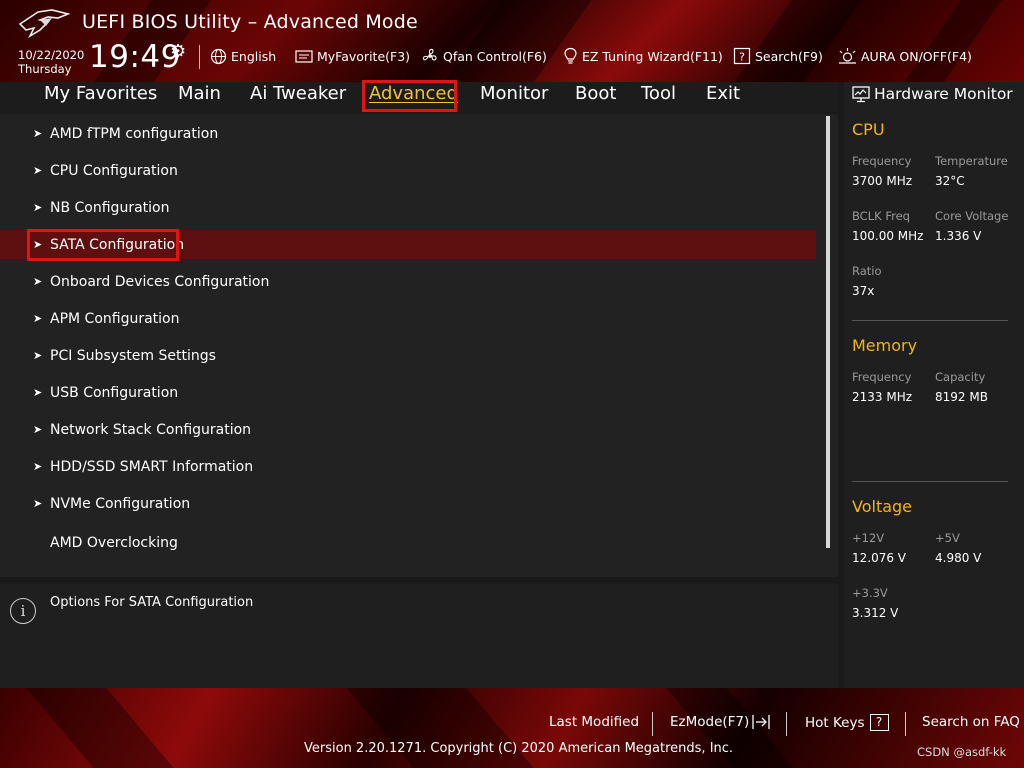  What do you see at coordinates (133, 355) in the screenshot?
I see `menu-item-label: PCI Subsystem Settings` at bounding box center [133, 355].